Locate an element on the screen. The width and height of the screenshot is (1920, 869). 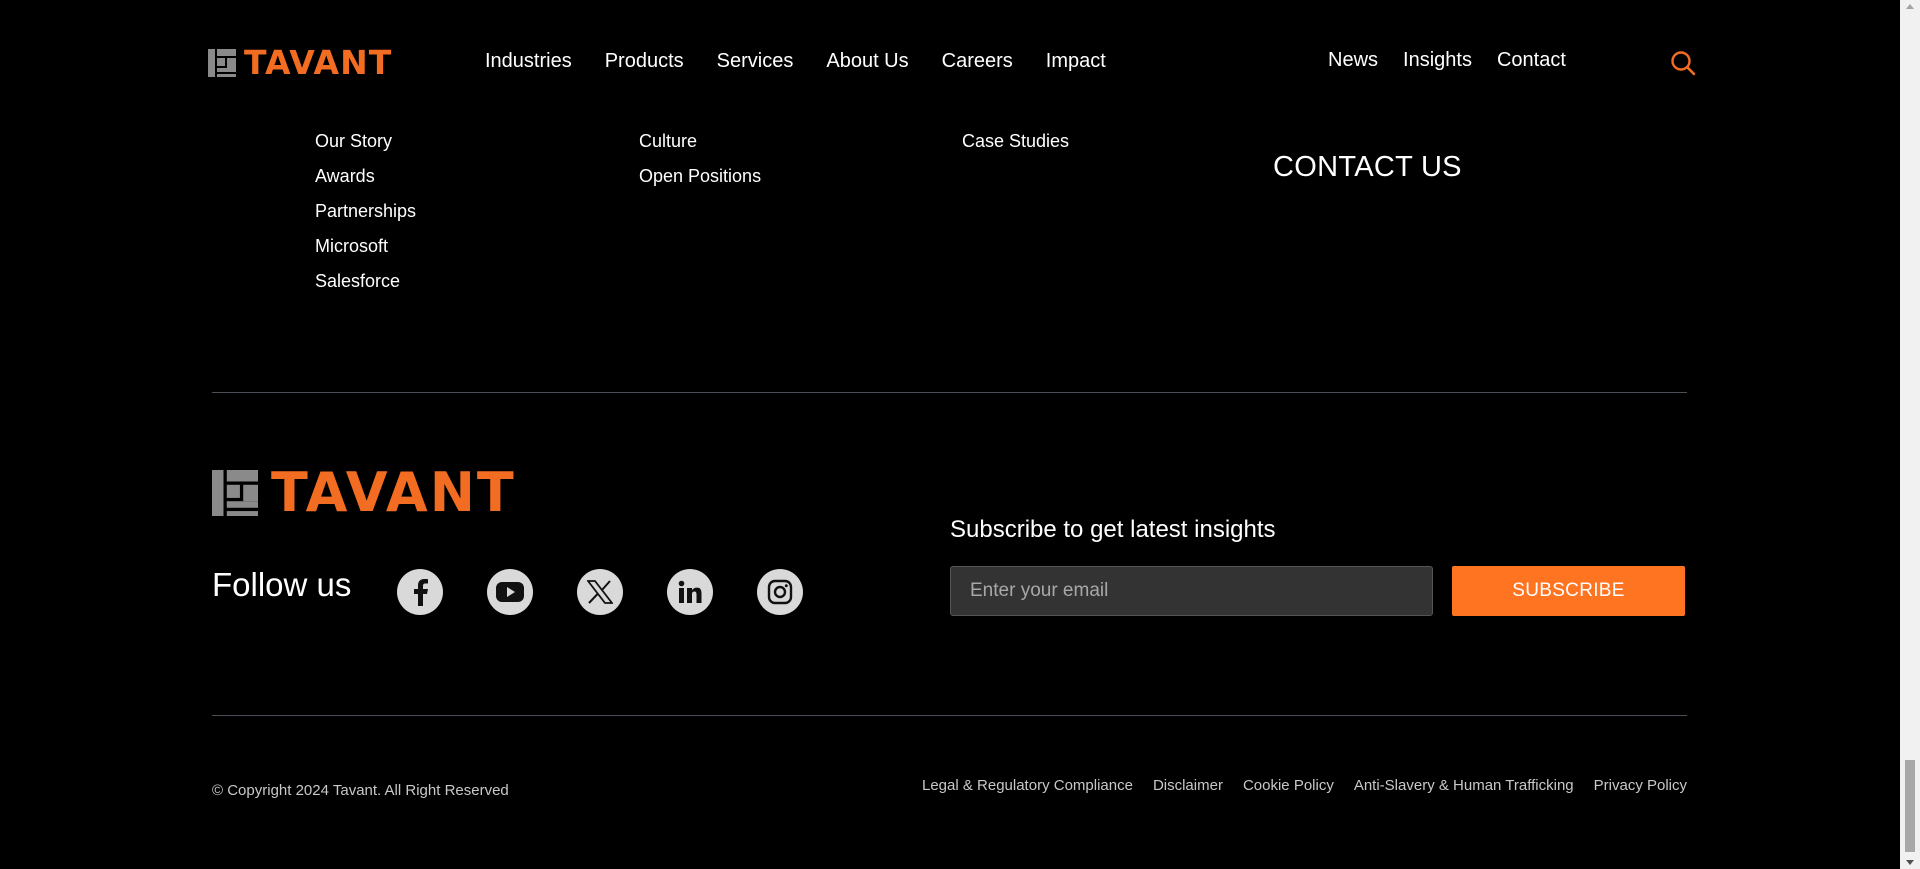
careers-links-column: Culture Open Positions is located at coordinates (700, 165).